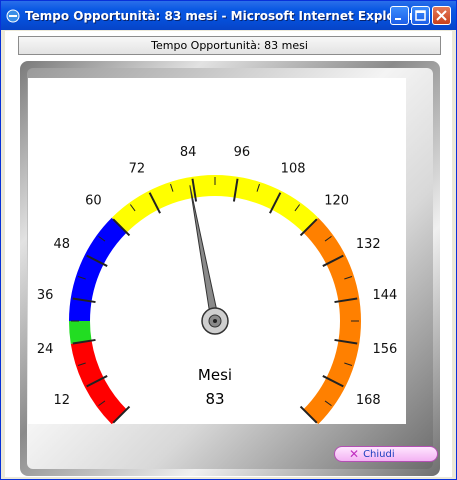 This screenshot has width=457, height=480. Describe the element at coordinates (61, 244) in the screenshot. I see `gauge-tick-label: 48` at that location.